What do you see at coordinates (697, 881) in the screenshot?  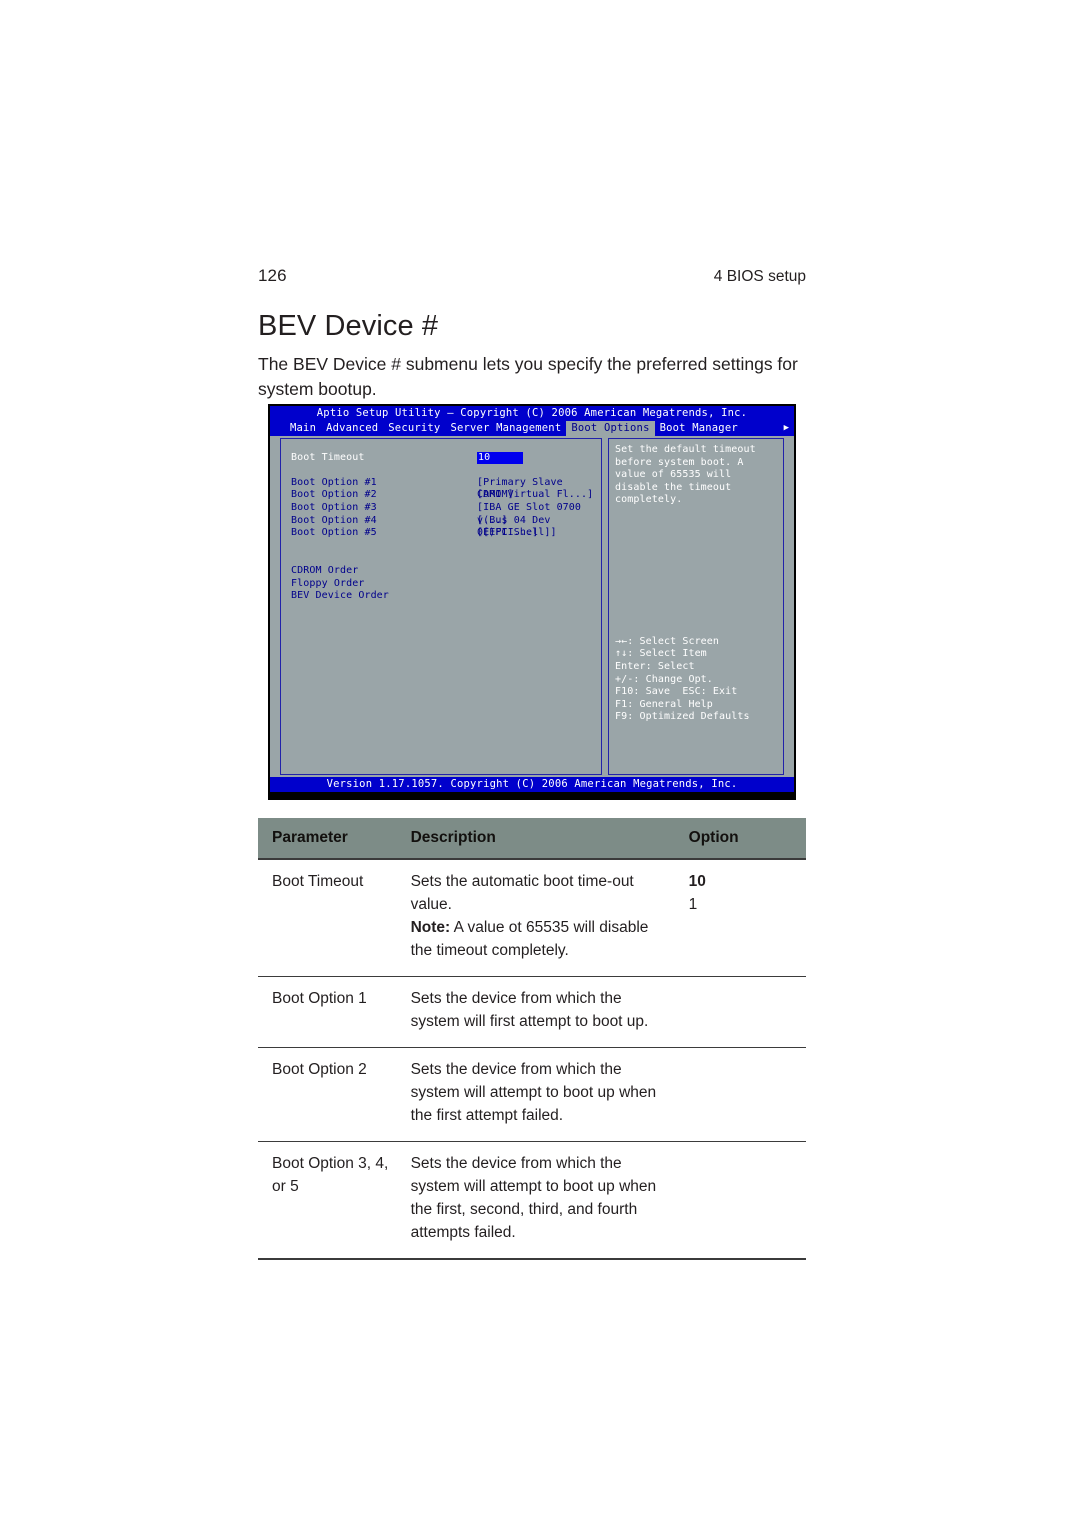 I see `option-default-value: 10` at bounding box center [697, 881].